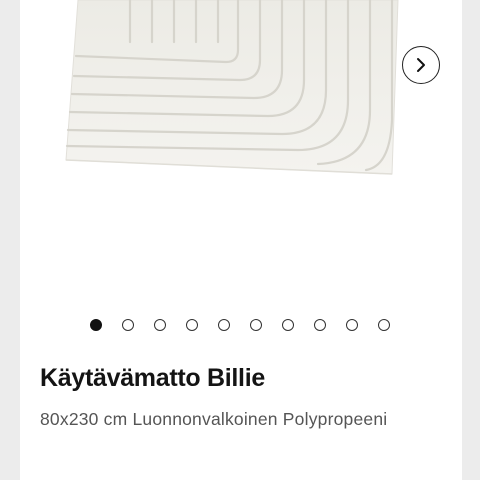 The width and height of the screenshot is (480, 480). What do you see at coordinates (241, 325) in the screenshot?
I see `carousel-pagination` at bounding box center [241, 325].